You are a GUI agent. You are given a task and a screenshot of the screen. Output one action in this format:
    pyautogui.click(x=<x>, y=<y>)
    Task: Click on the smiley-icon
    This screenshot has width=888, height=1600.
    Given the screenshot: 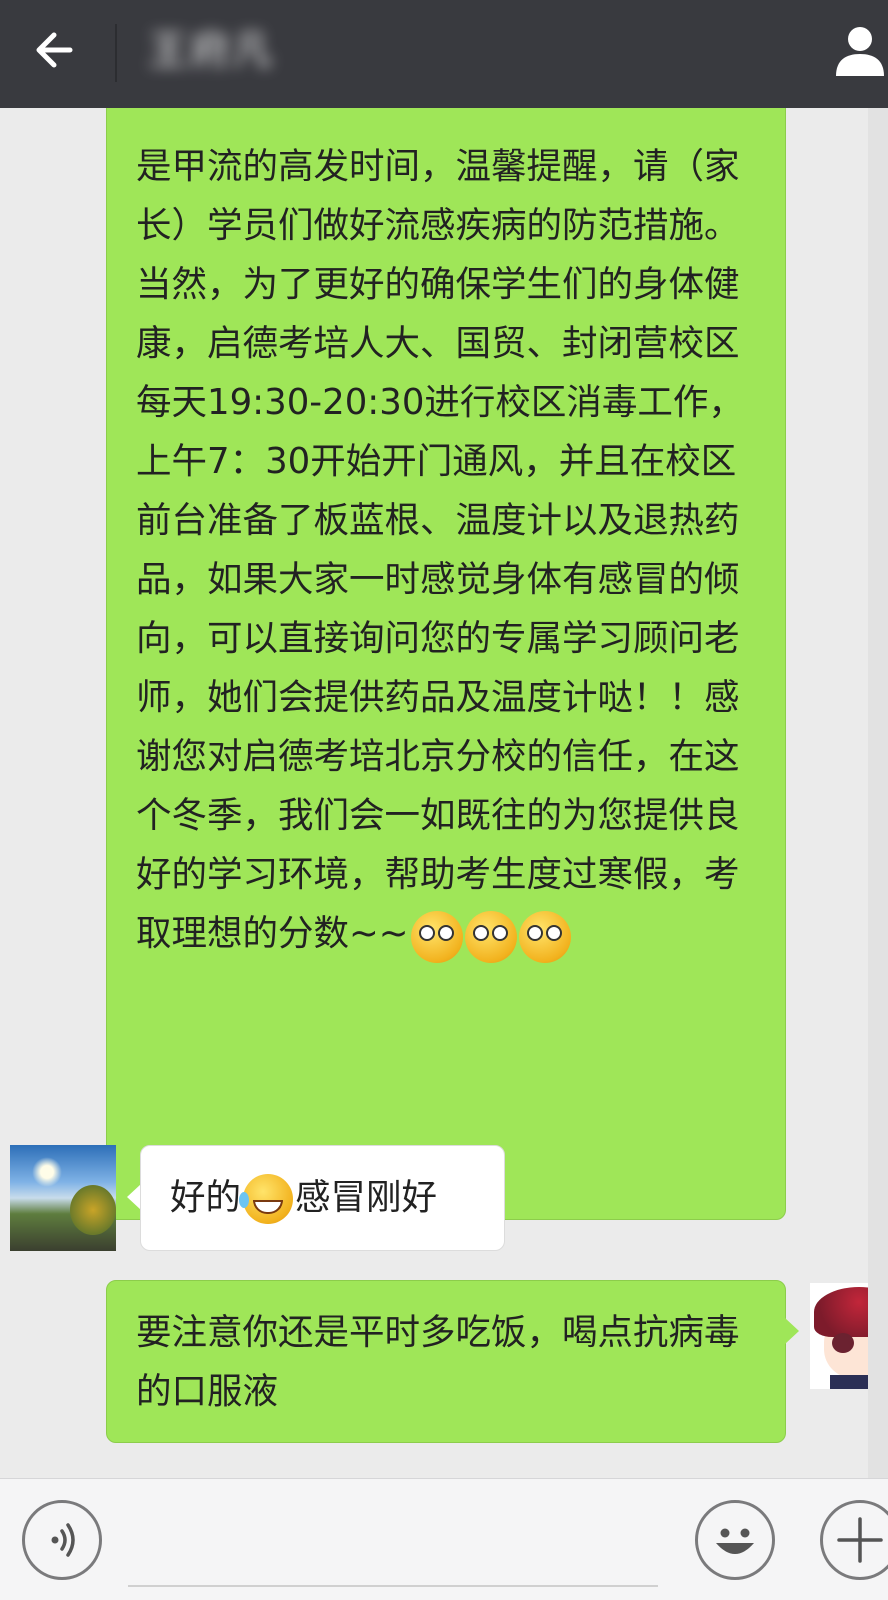 What is the action you would take?
    pyautogui.click(x=735, y=1541)
    